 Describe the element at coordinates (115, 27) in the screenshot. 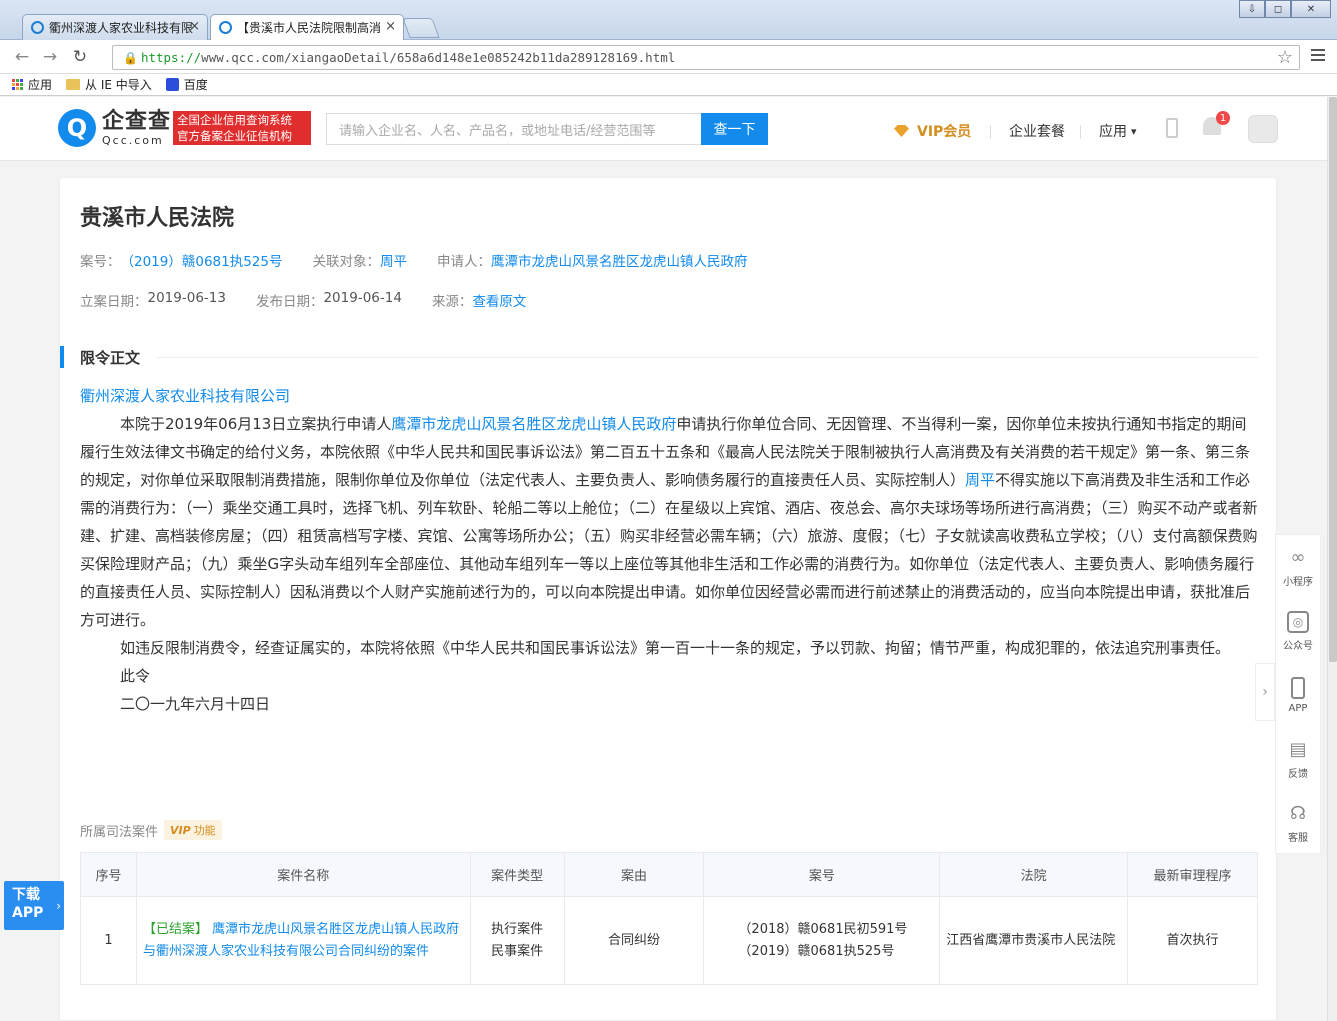

I see `browser-tab-1: 衢州深渡人家农业科技有限 ×` at that location.